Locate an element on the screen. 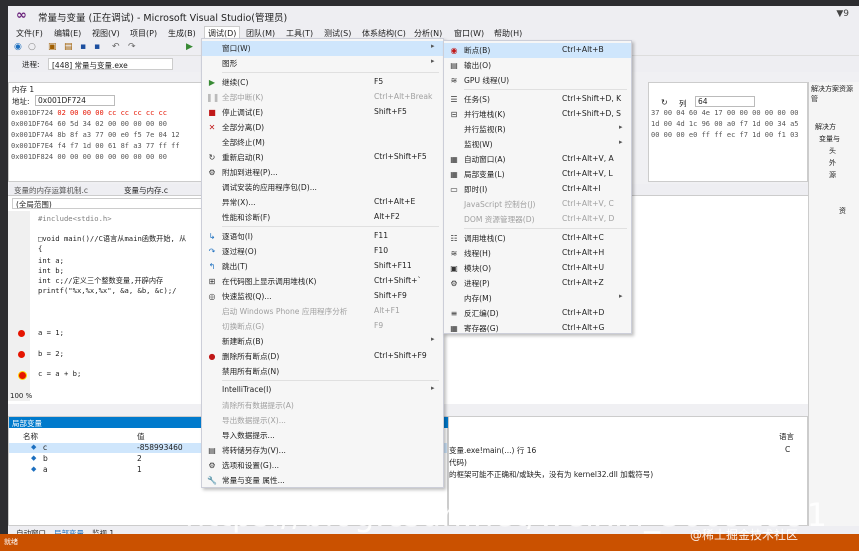  menu-item: ☰ 任务(S) Ctrl+Shift+D, K is located at coordinates (537, 99).